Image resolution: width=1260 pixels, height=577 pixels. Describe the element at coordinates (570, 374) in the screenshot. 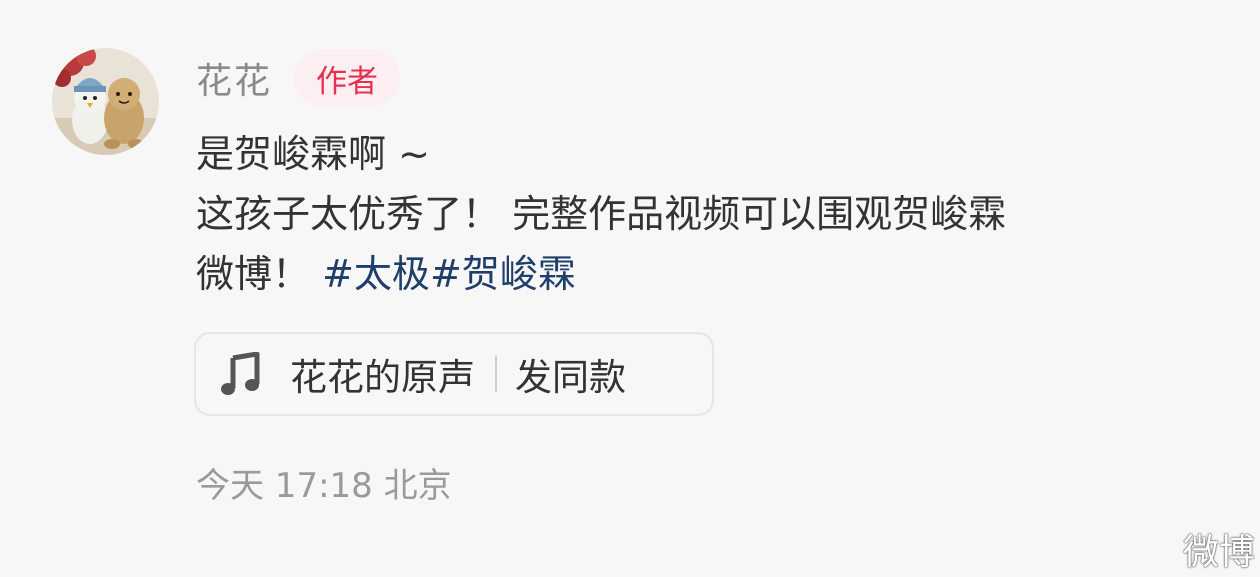

I see `use-same-sound-button: 发同款` at that location.